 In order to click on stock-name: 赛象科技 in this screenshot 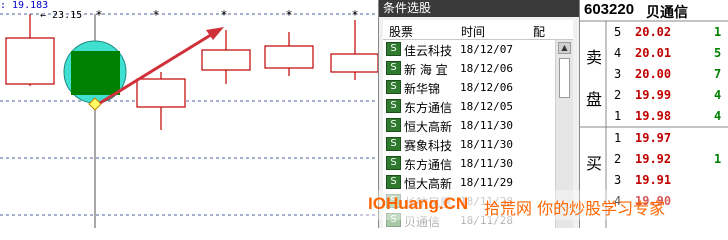, I will do `click(428, 146)`.